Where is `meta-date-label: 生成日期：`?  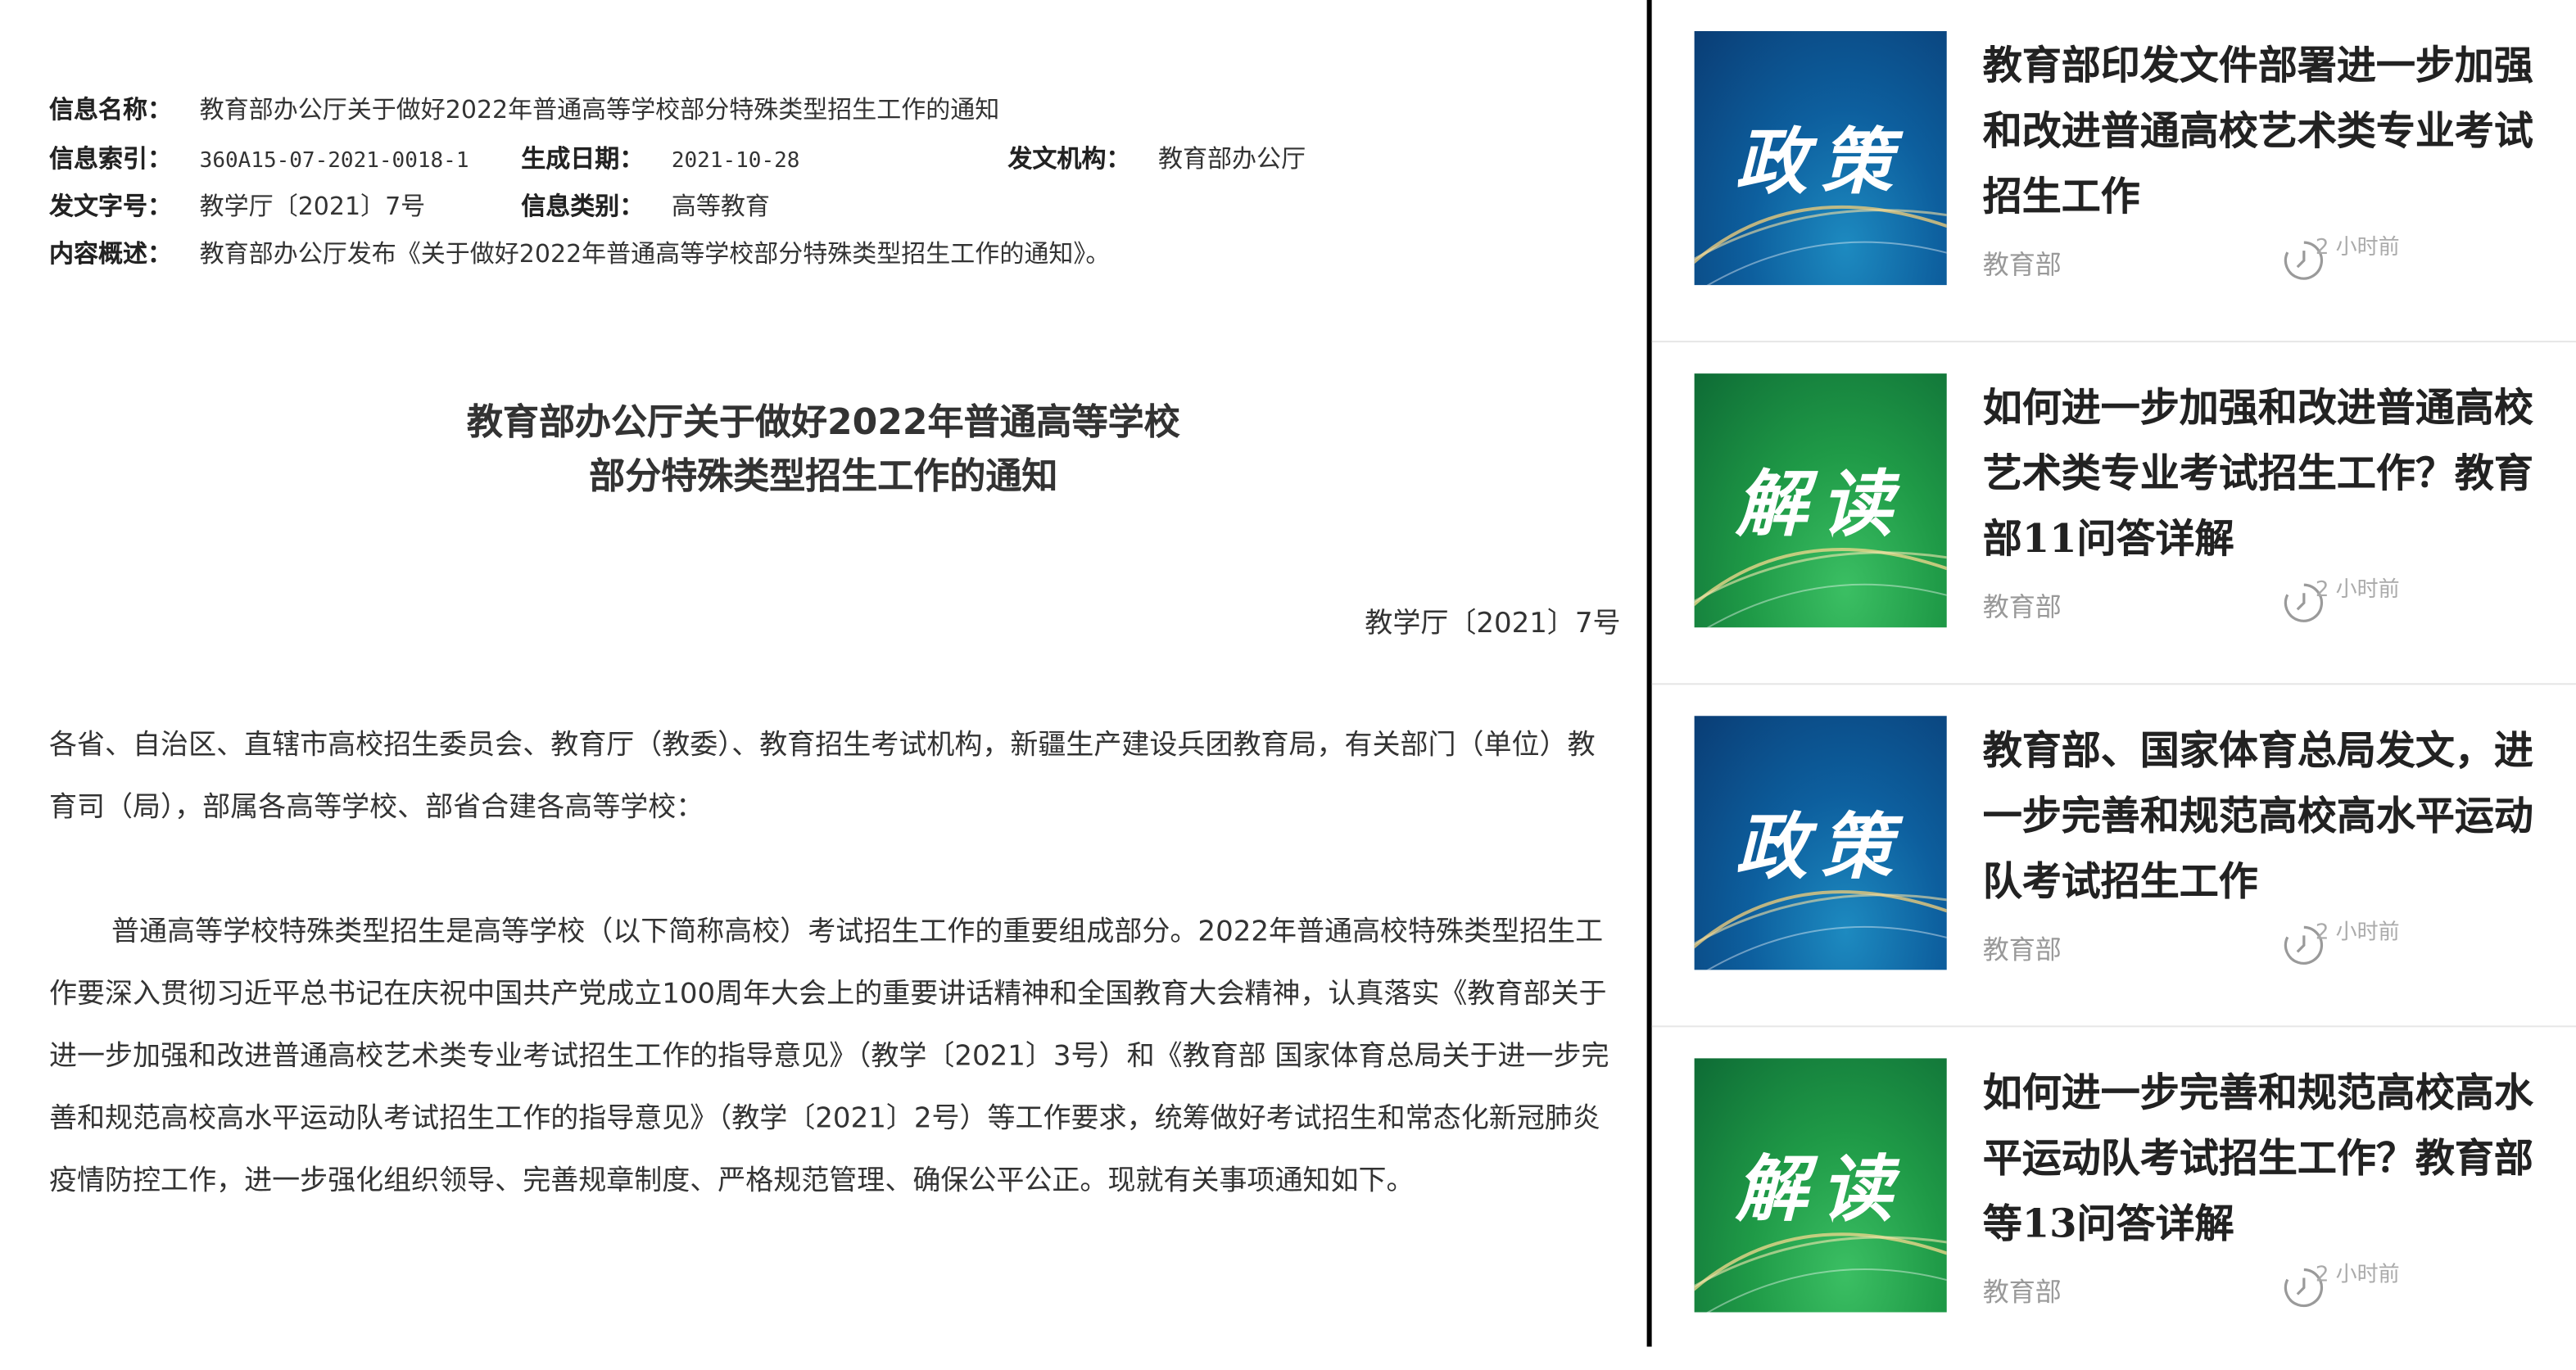
meta-date-label: 生成日期： is located at coordinates (583, 159).